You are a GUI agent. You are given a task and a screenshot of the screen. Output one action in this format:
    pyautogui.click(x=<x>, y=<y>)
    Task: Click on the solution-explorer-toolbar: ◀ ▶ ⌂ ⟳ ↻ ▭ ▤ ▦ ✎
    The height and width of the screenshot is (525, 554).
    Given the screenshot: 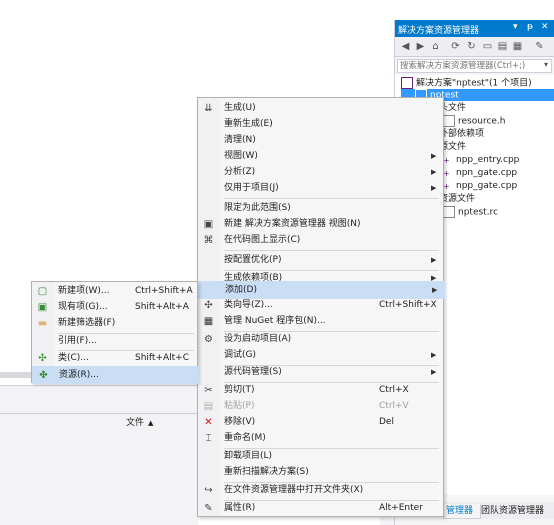 What is the action you would take?
    pyautogui.click(x=474, y=47)
    